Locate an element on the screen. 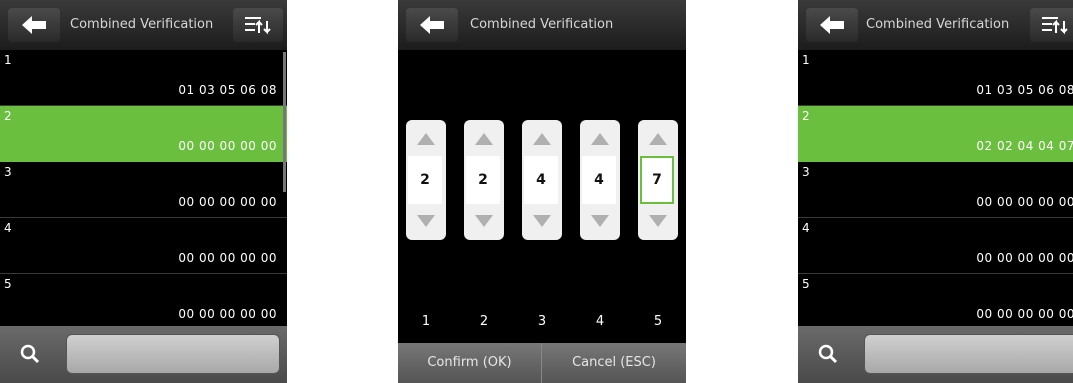  digit-value-active: 7 is located at coordinates (657, 180).